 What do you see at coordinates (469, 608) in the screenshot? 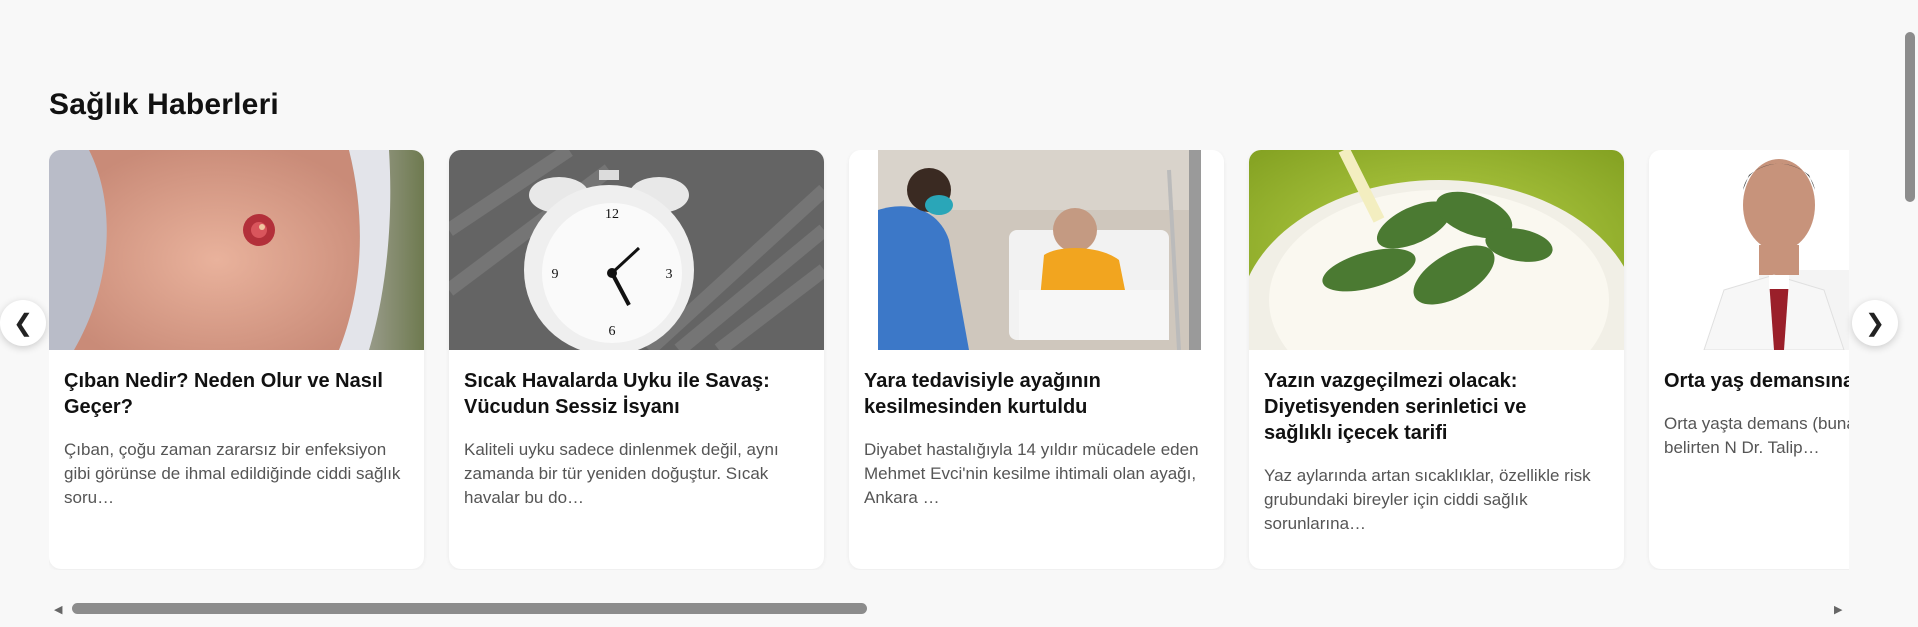
I see `horizontal-scrollbar-thumb` at bounding box center [469, 608].